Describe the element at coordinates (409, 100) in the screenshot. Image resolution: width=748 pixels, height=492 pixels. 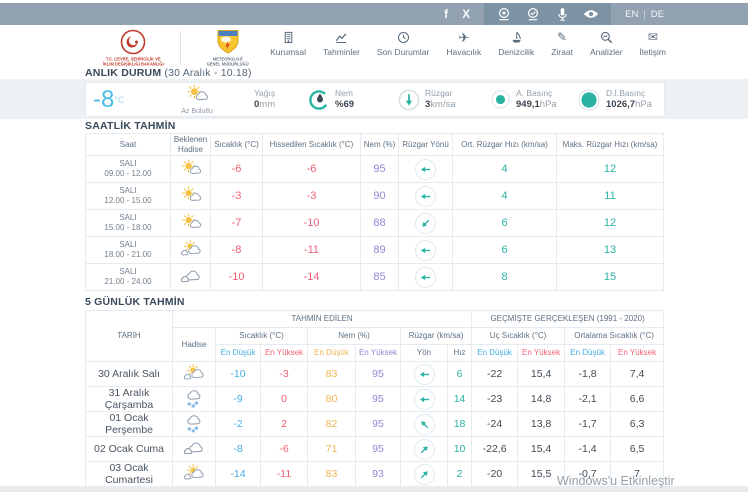
I see `wind-down-arrow-icon` at that location.